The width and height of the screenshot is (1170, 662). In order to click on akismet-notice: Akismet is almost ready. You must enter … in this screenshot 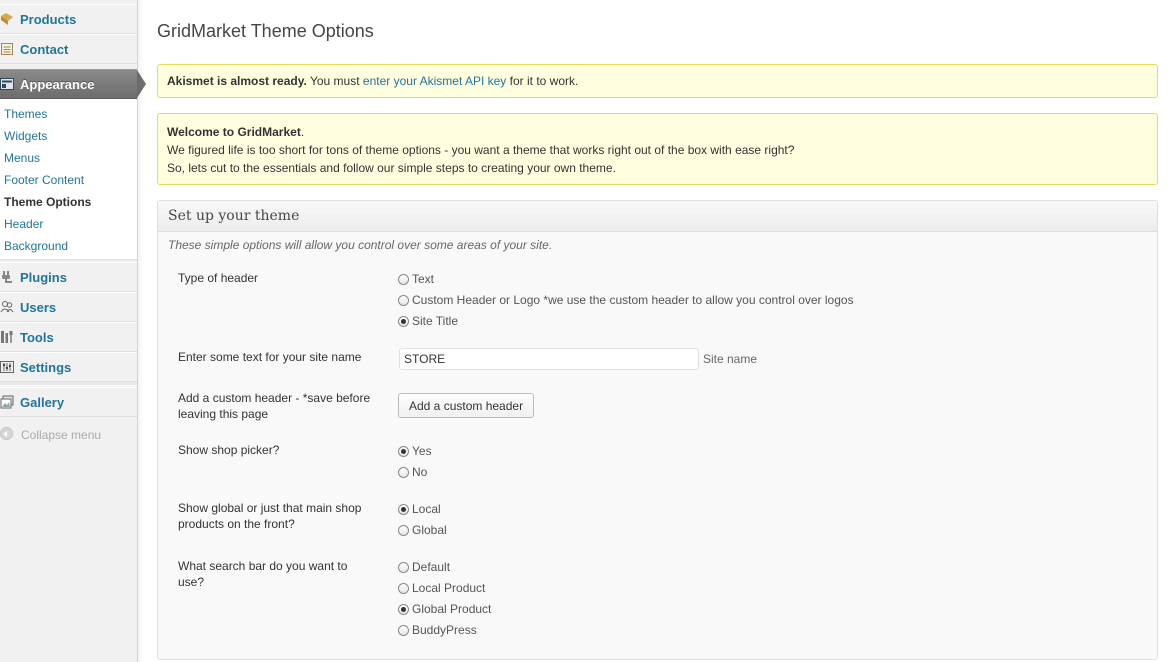, I will do `click(657, 81)`.